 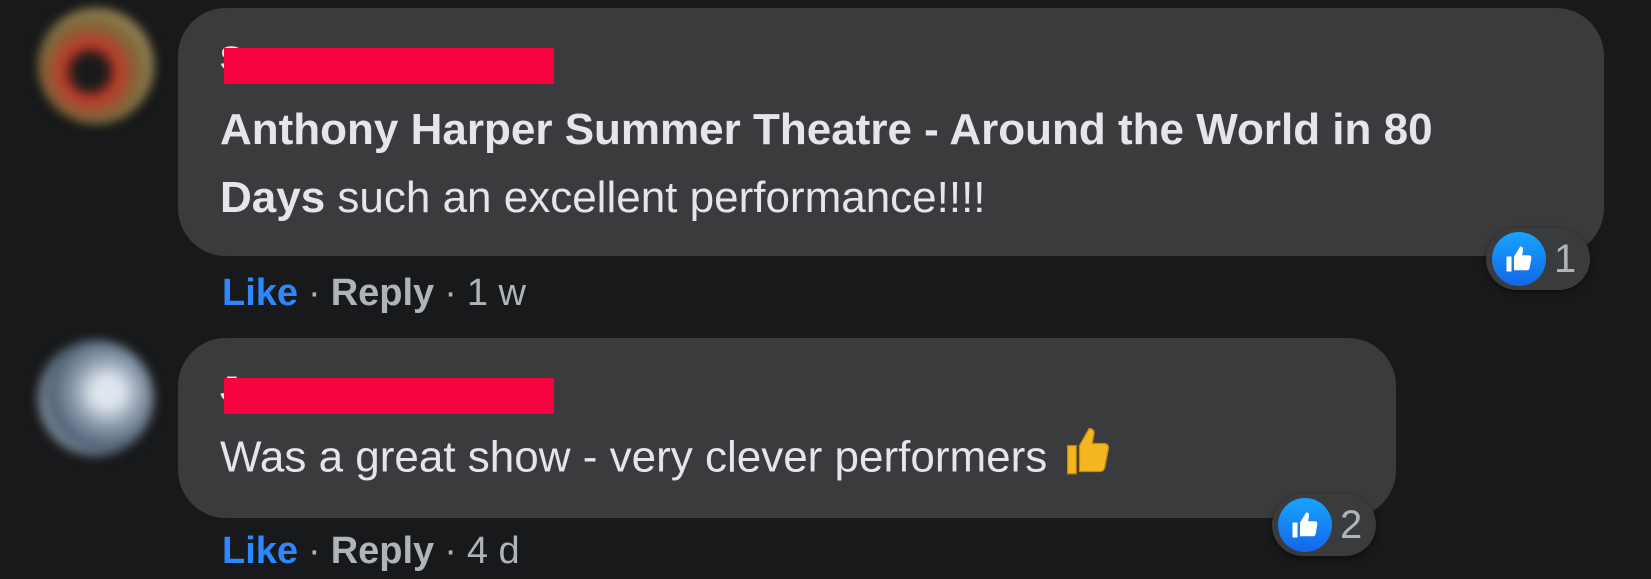 I want to click on author-name: J, so click(x=400, y=389).